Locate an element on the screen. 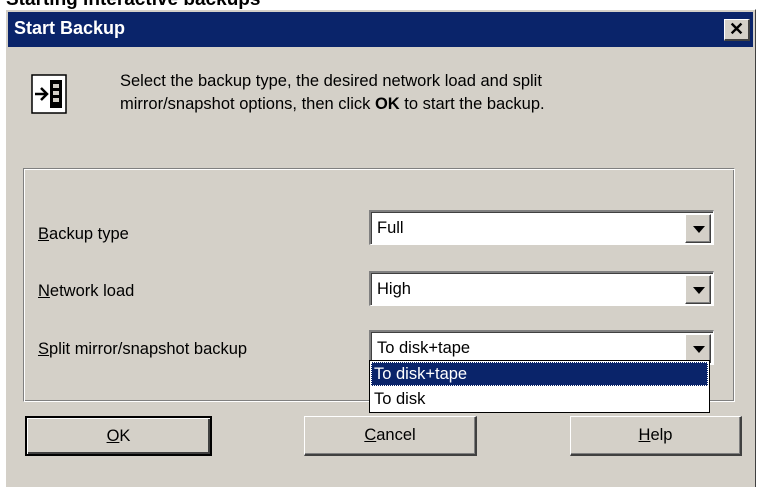  network-load-value: High is located at coordinates (394, 289).